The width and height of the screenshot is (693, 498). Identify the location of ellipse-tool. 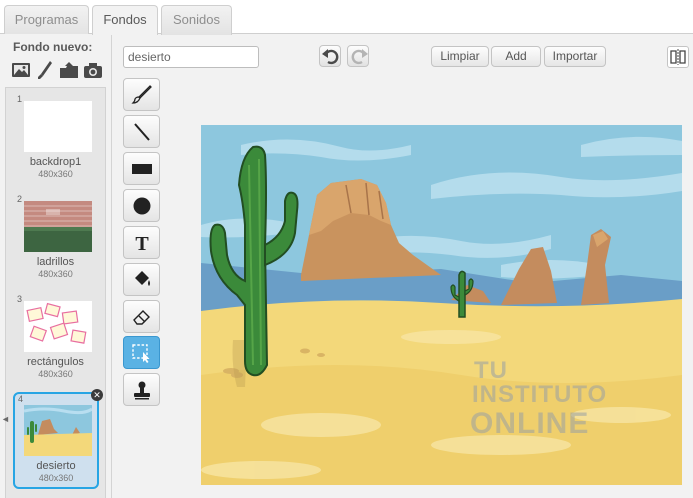
(141, 205).